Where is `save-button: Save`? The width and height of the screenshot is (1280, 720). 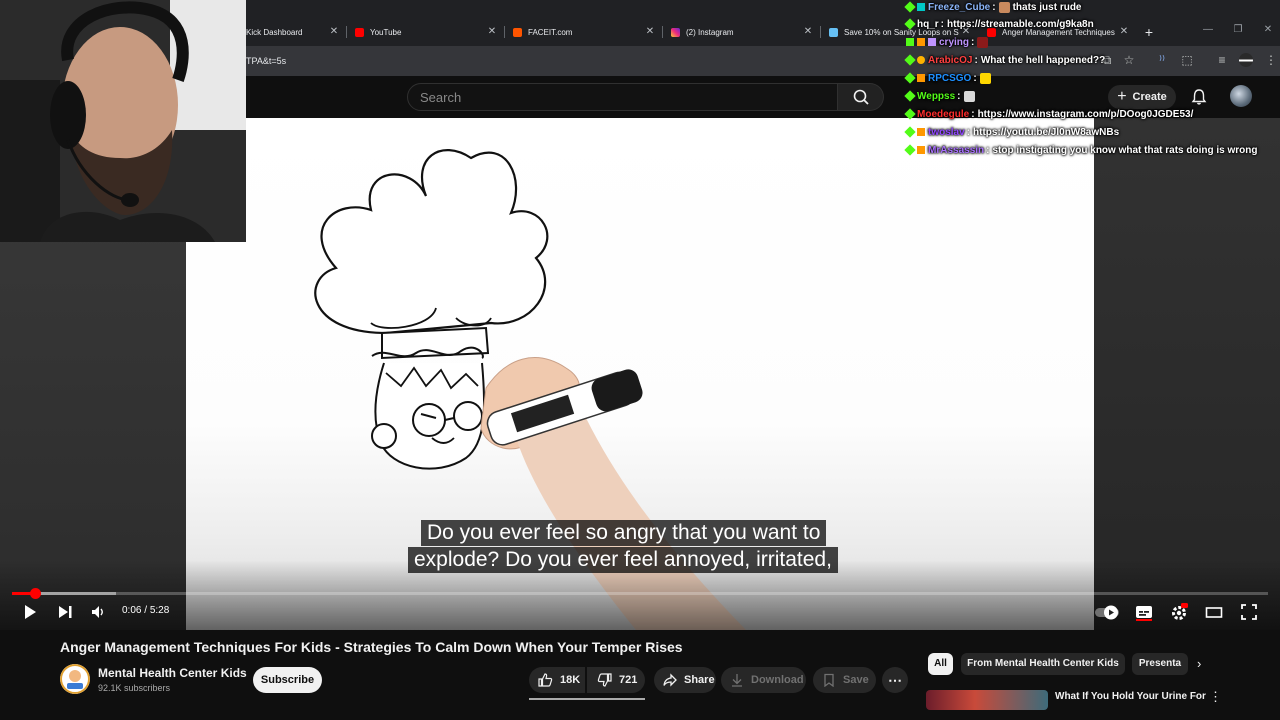 save-button: Save is located at coordinates (844, 680).